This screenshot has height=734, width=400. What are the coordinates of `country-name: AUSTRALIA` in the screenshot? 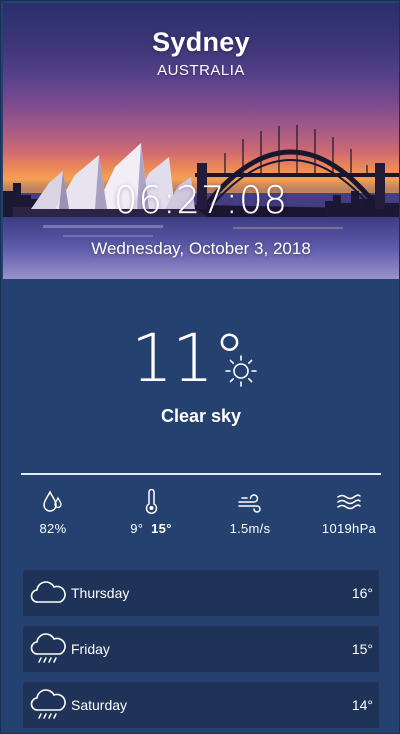 It's located at (201, 70).